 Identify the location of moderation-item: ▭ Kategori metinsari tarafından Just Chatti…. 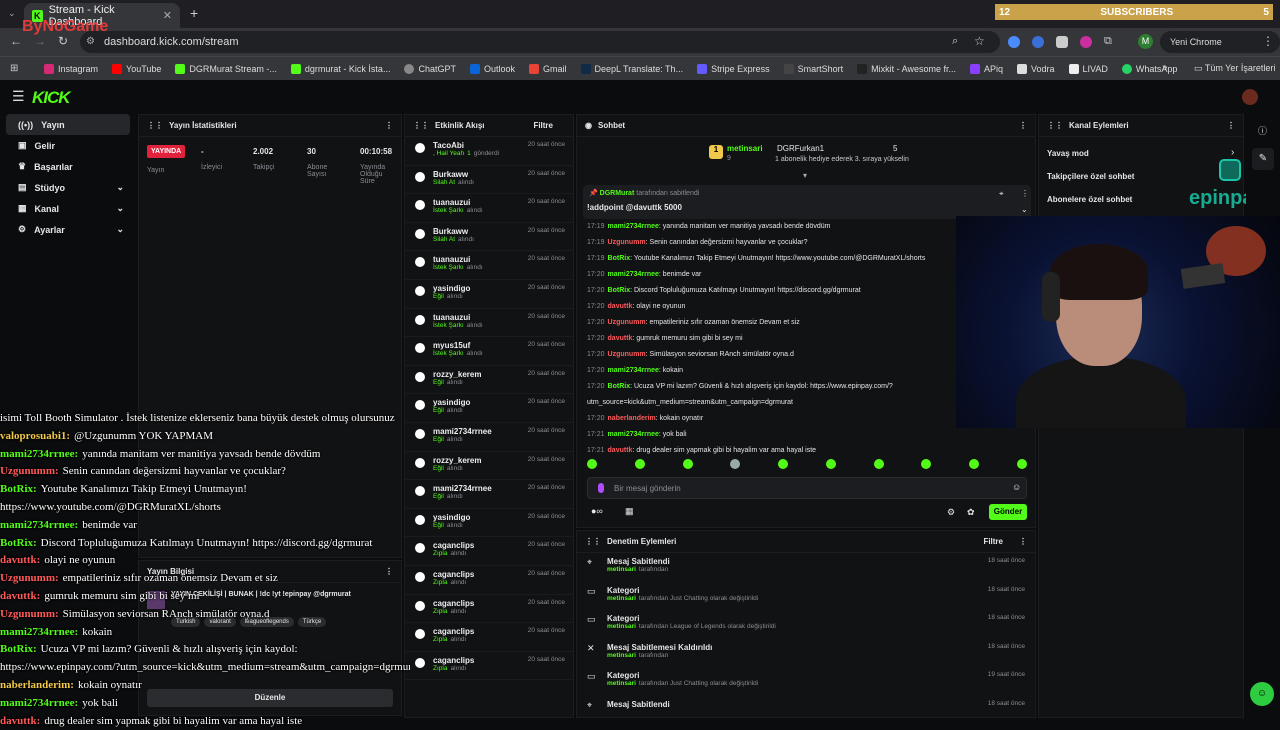
(806, 596).